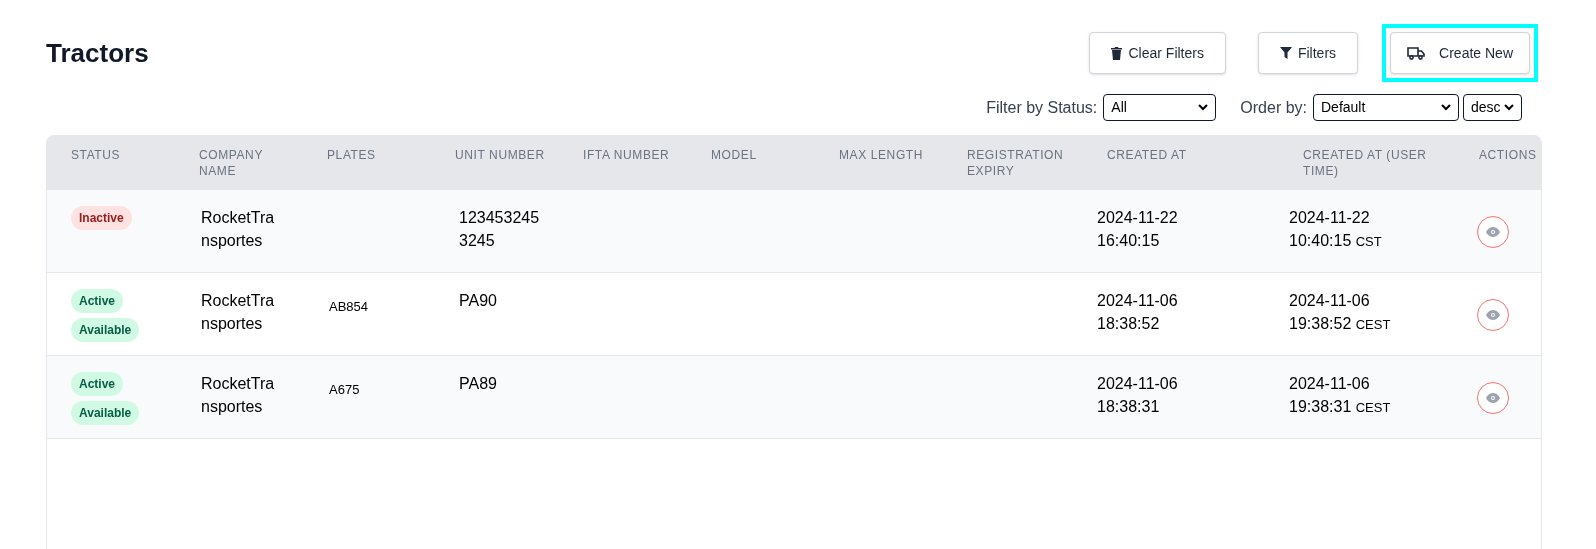 The width and height of the screenshot is (1596, 549). I want to click on trash-icon, so click(1117, 53).